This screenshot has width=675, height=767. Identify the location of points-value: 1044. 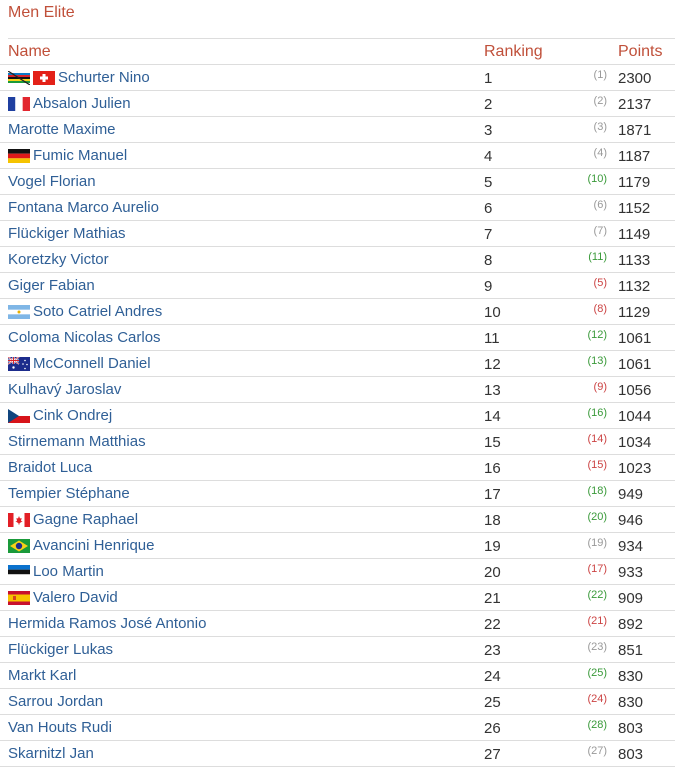
(635, 416).